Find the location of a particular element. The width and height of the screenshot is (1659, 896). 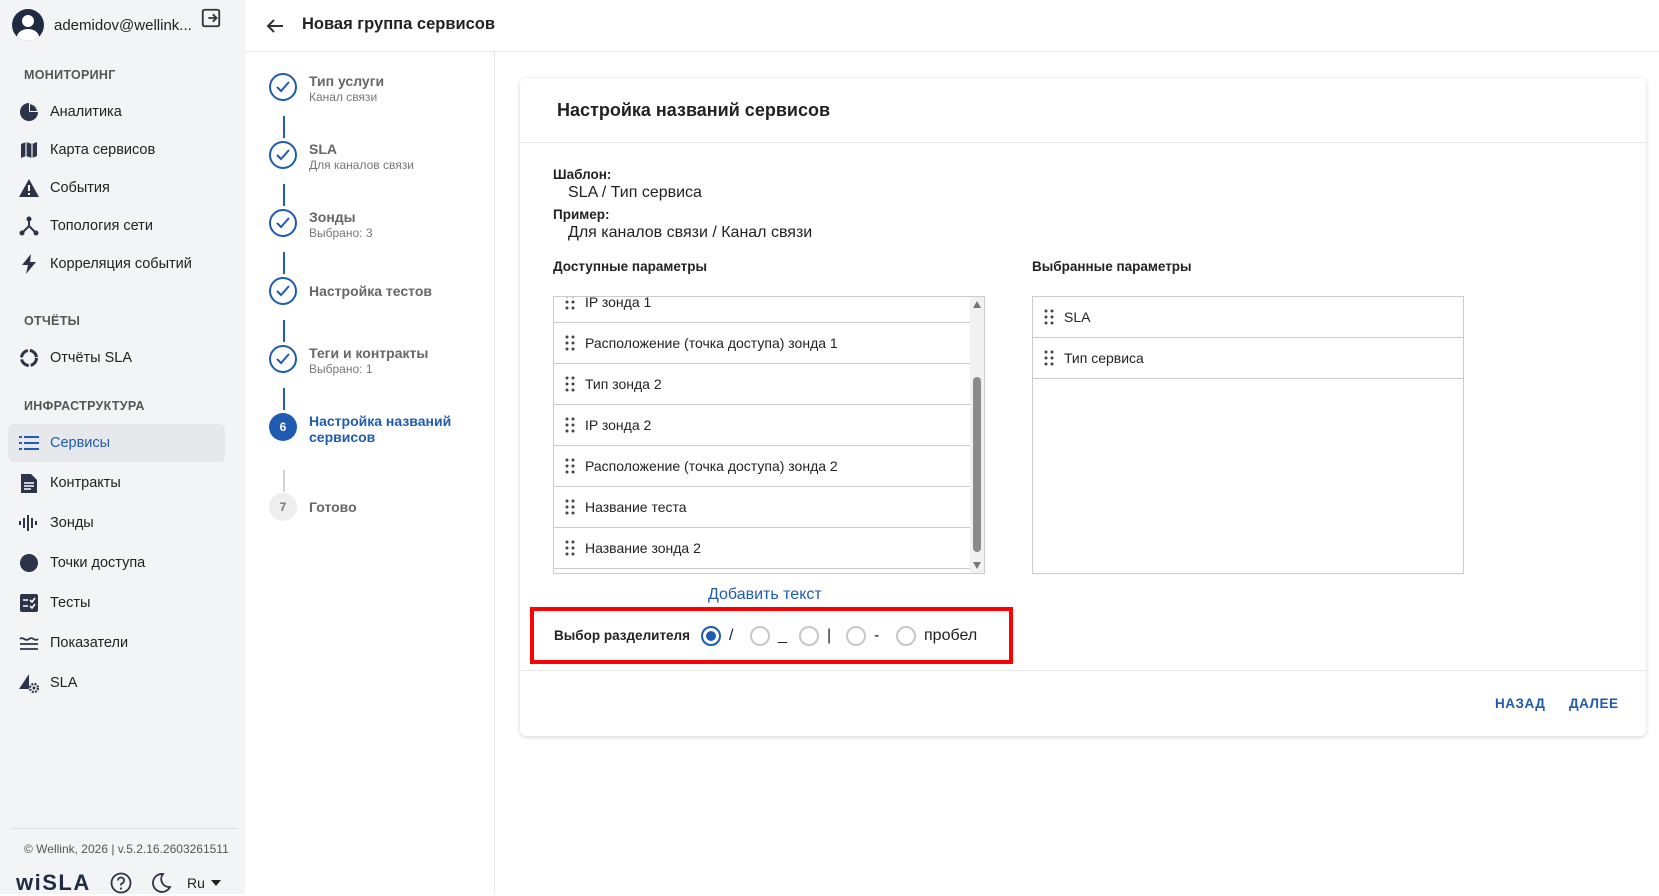

moon-icon is located at coordinates (161, 883).